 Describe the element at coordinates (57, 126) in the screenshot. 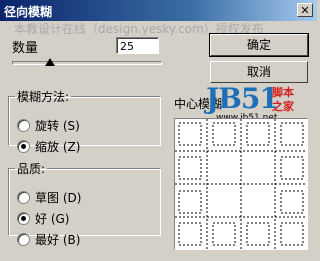

I see `method-option-label: 旋转 (S)` at that location.